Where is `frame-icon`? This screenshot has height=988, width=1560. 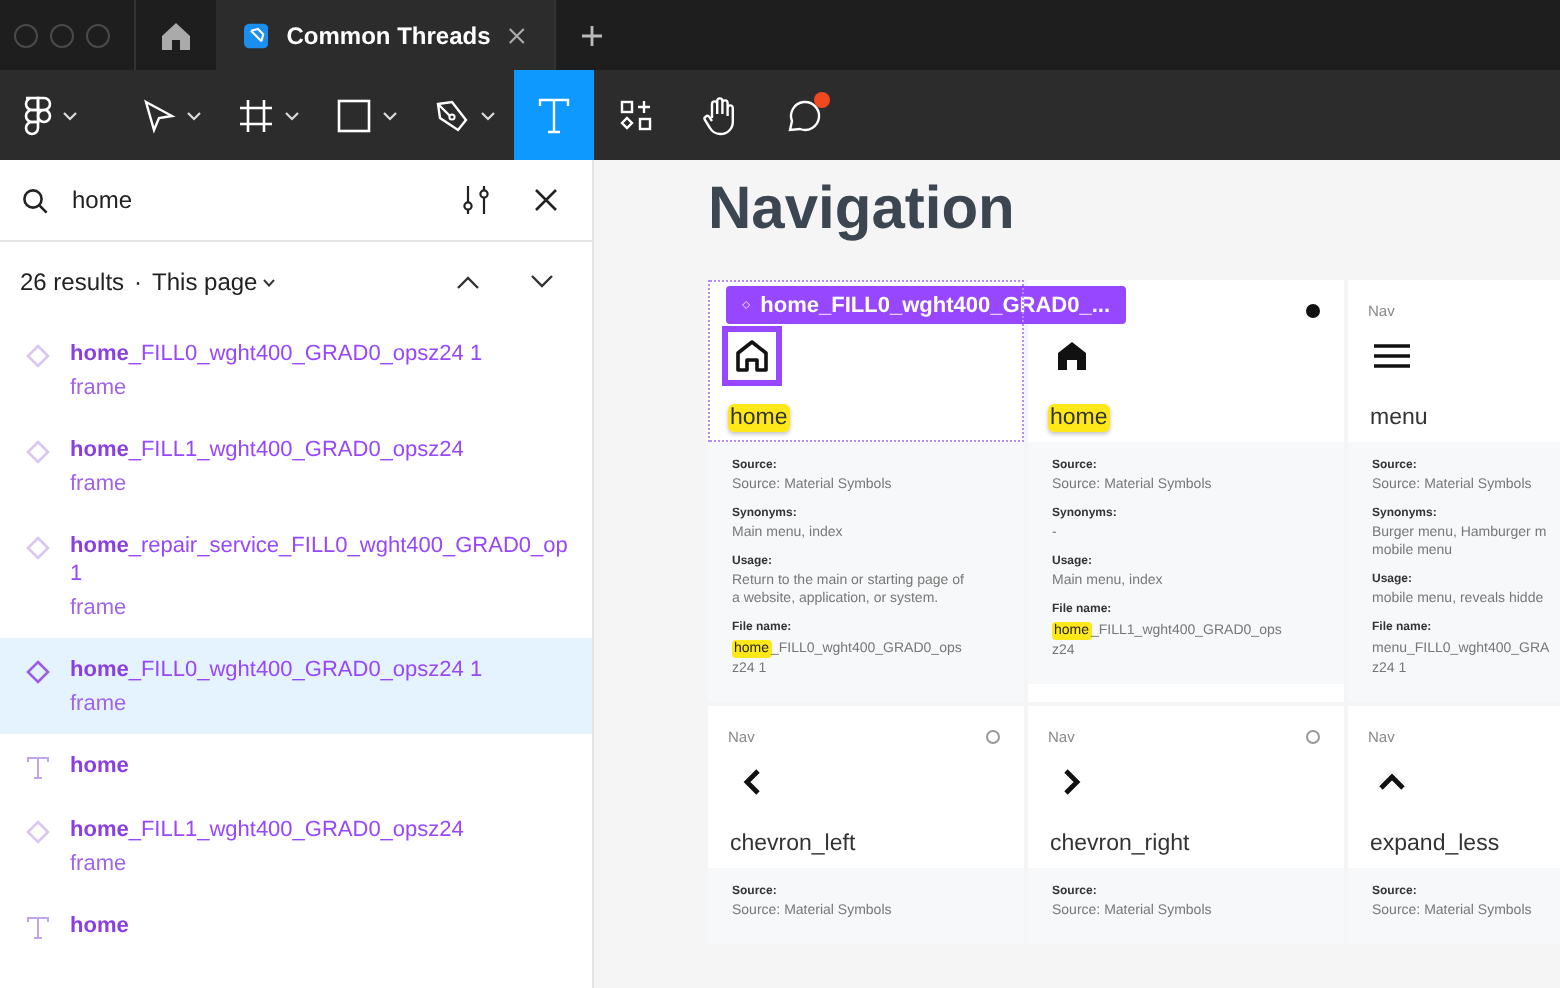
frame-icon is located at coordinates (256, 115).